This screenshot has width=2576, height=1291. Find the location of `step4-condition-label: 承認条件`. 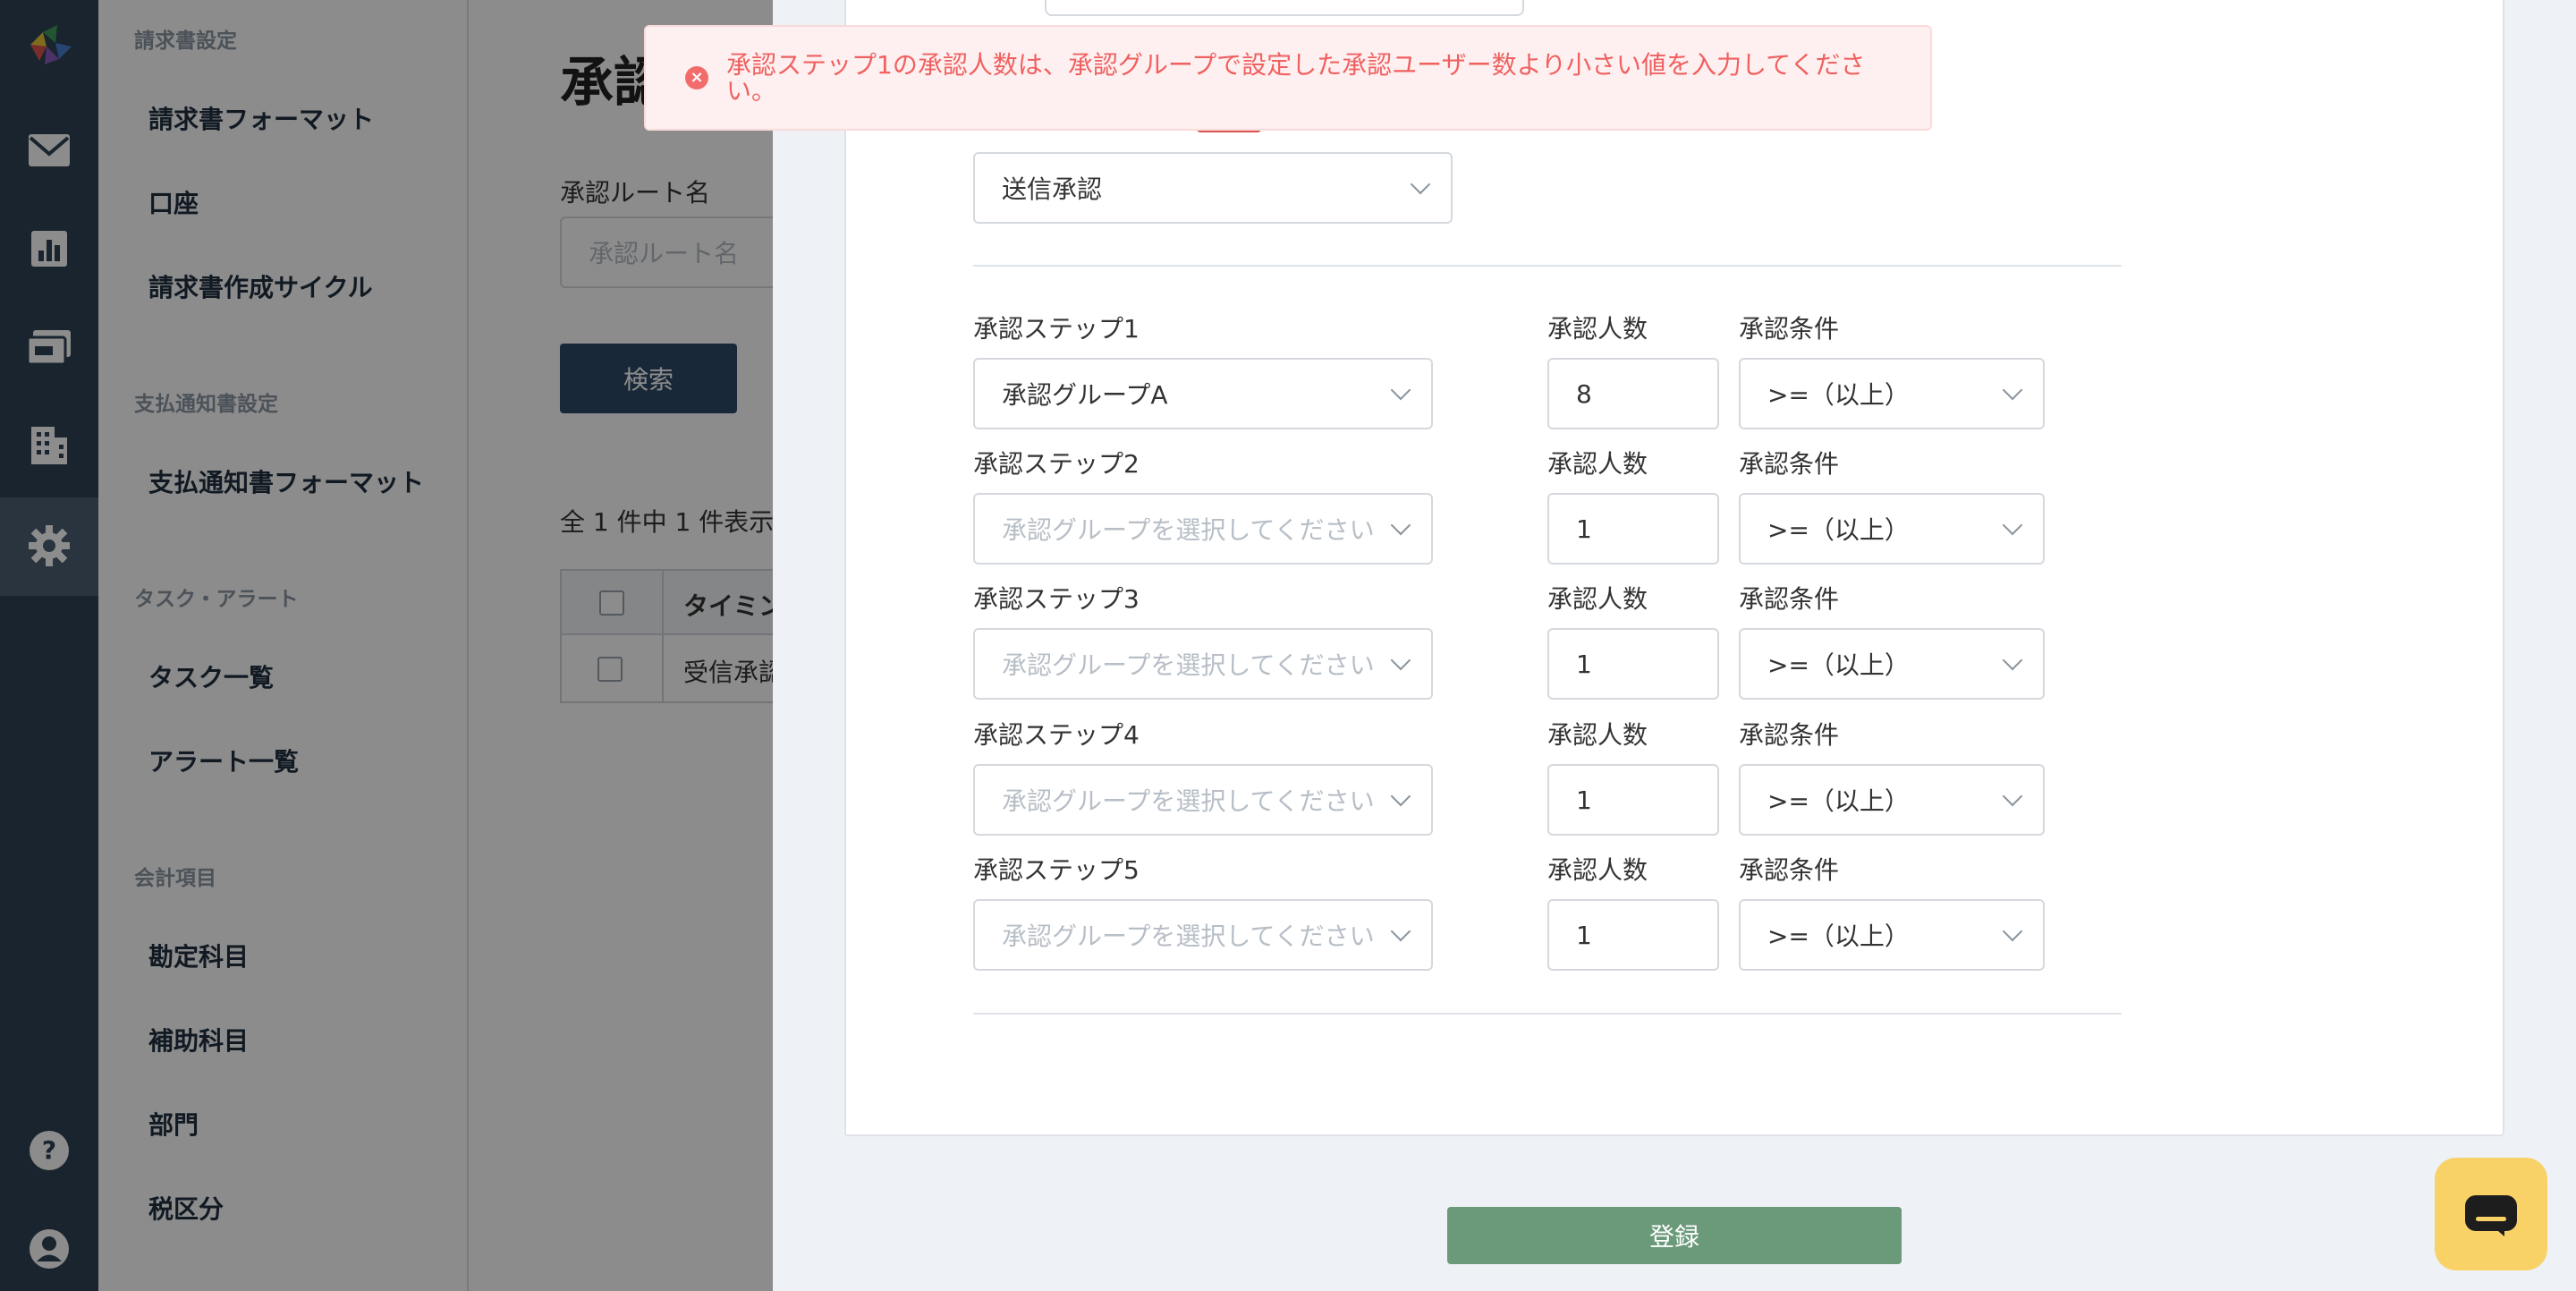

step4-condition-label: 承認条件 is located at coordinates (1789, 735).